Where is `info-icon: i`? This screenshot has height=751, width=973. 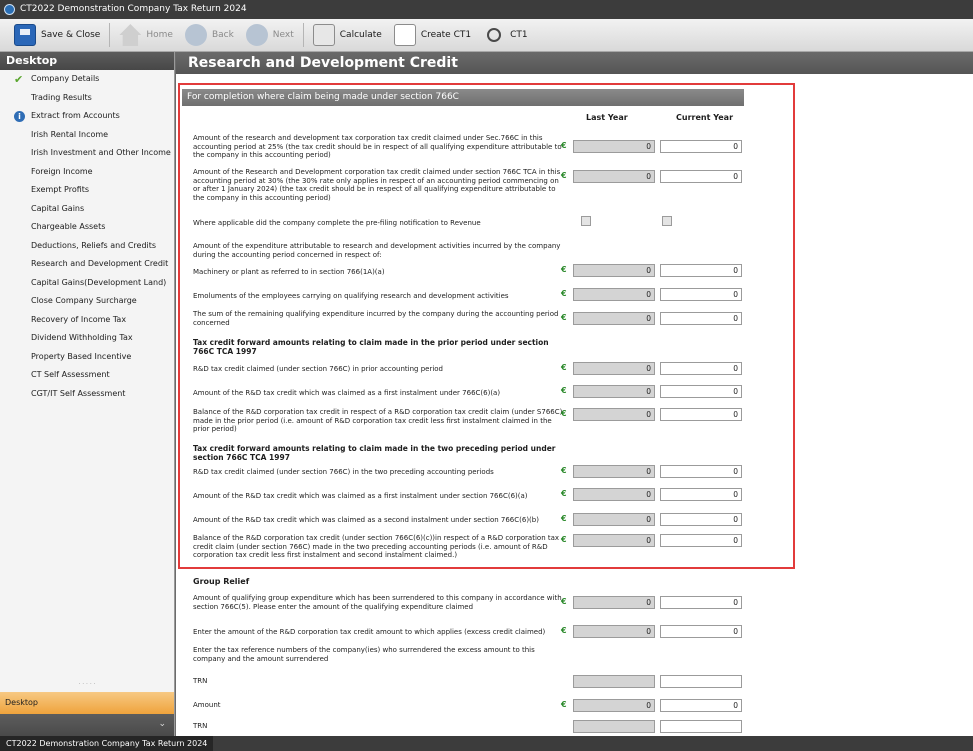 info-icon: i is located at coordinates (19, 116).